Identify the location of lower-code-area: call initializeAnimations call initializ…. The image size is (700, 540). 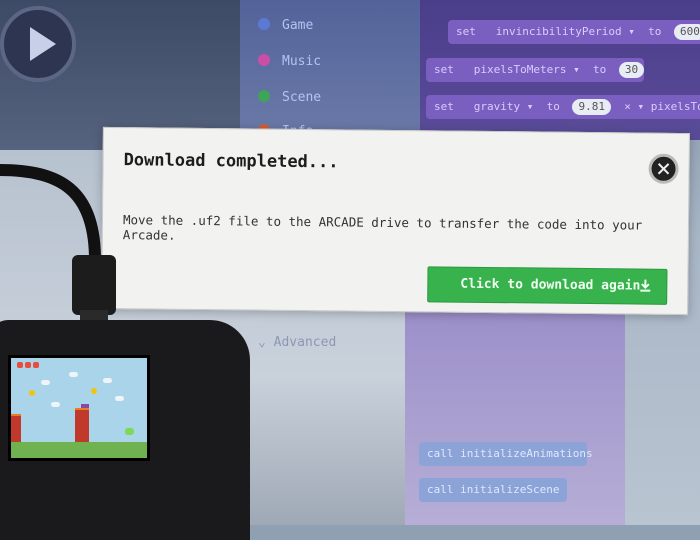
(515, 412).